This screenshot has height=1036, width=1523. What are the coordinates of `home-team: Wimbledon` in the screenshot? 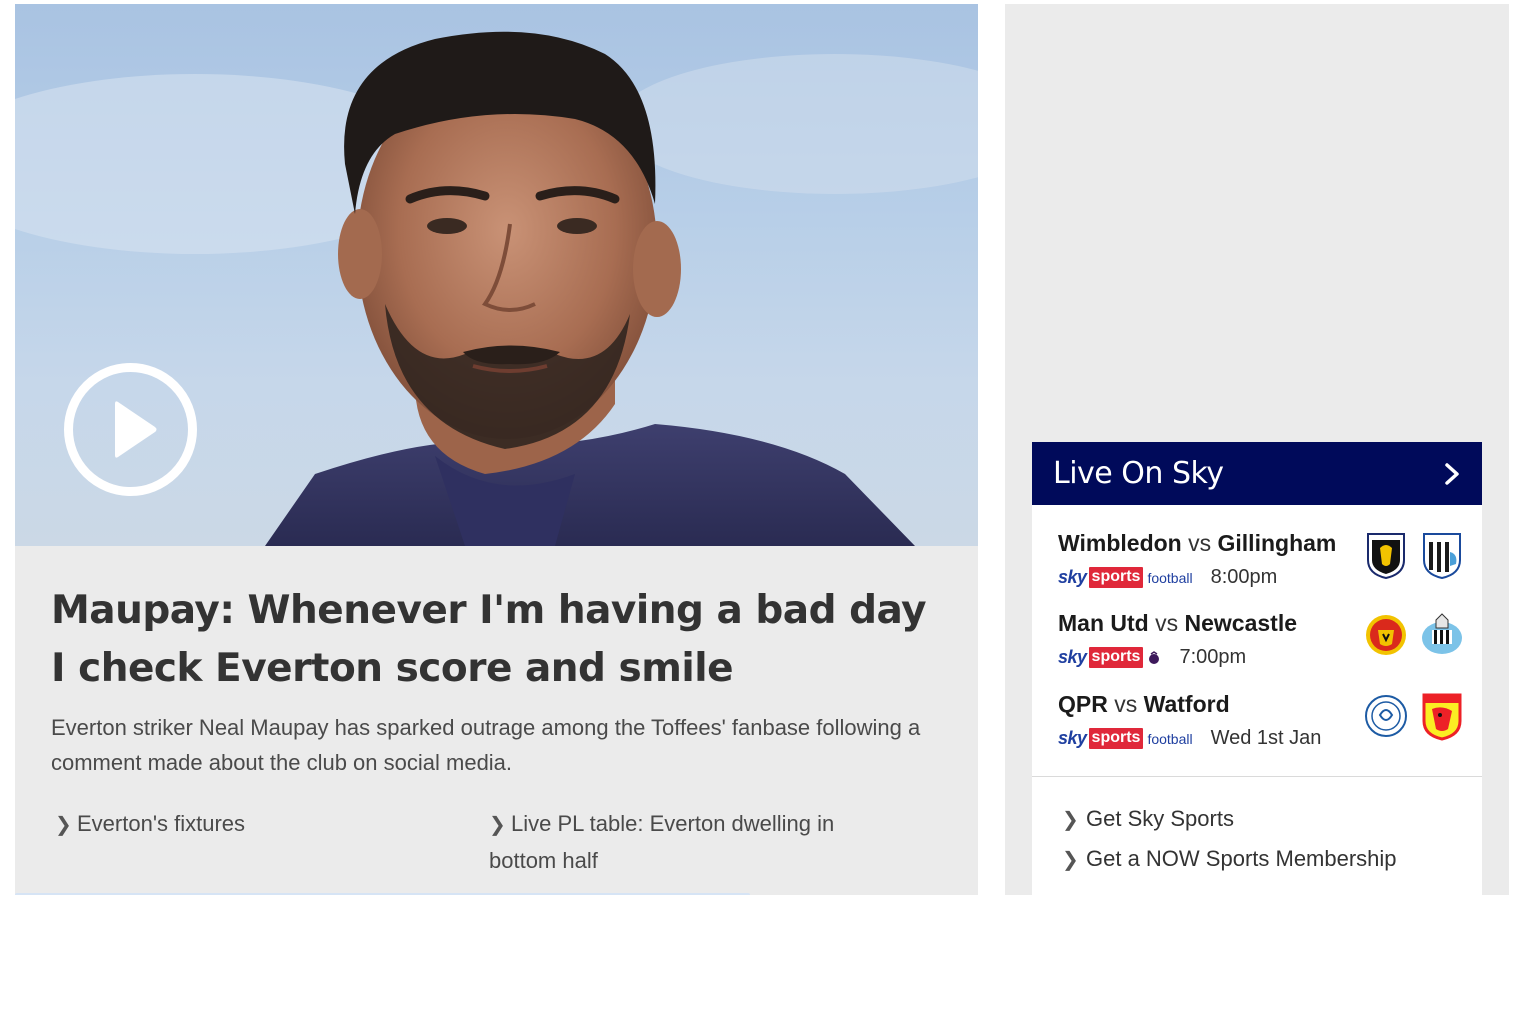 It's located at (1120, 543).